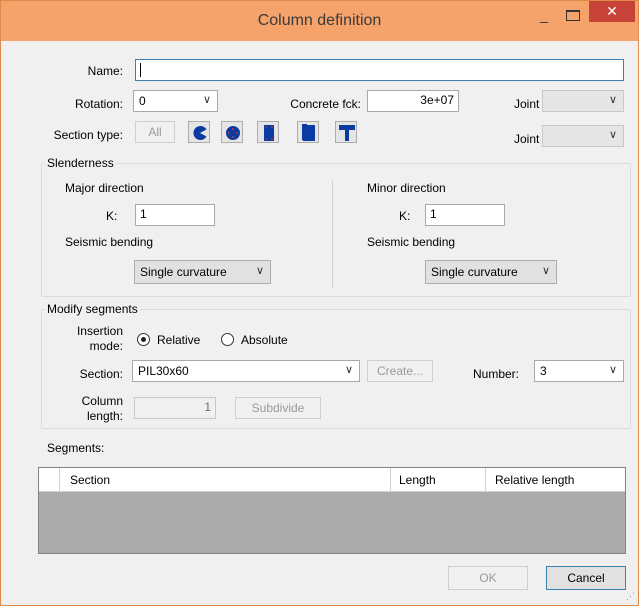 The height and width of the screenshot is (606, 639). What do you see at coordinates (325, 104) in the screenshot?
I see `concrete-fck-label: Concrete fck:` at bounding box center [325, 104].